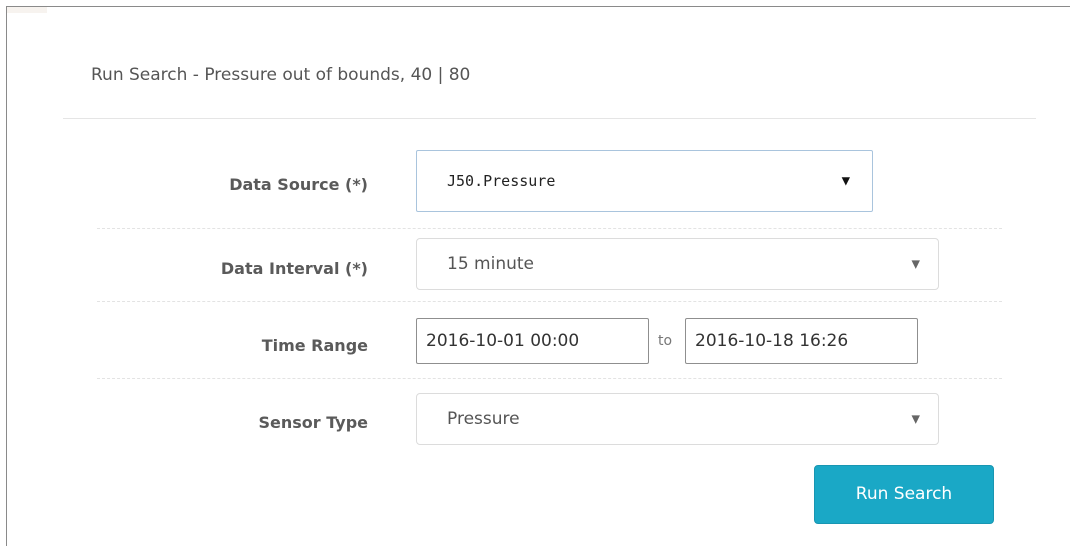  I want to click on data-interval-label: Data Interval (*), so click(294, 268).